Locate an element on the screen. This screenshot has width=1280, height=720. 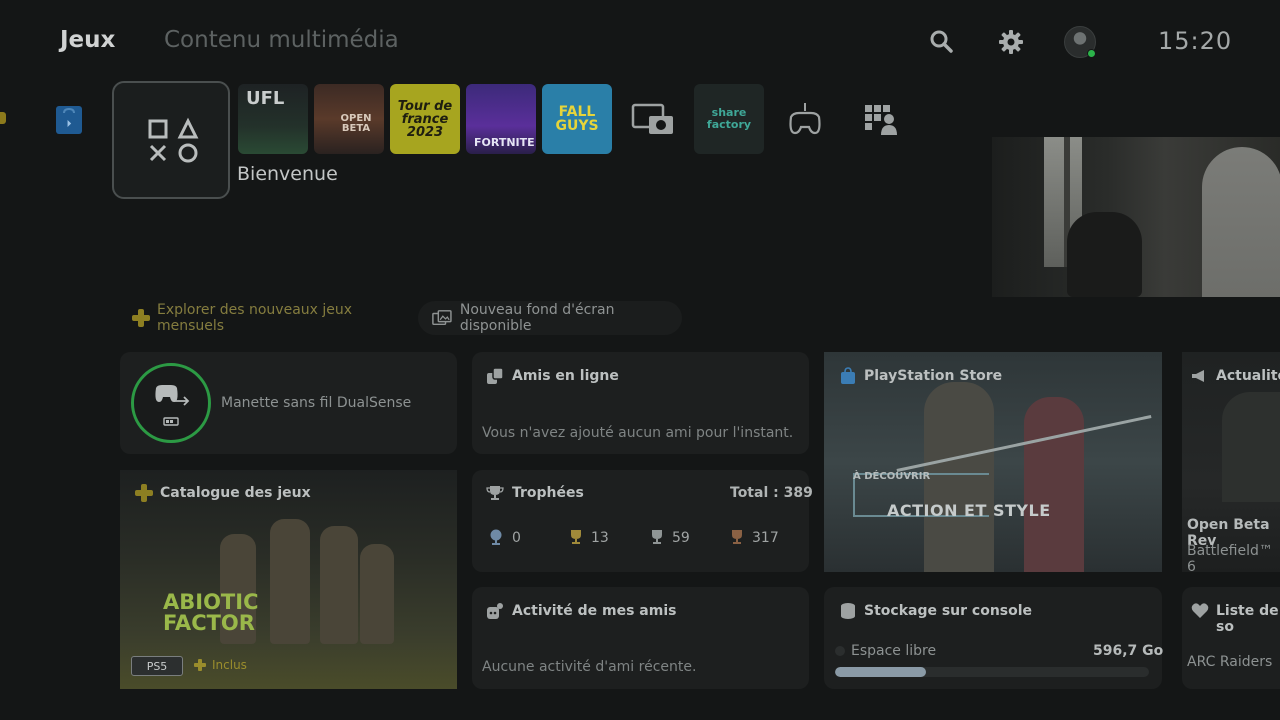
included-label: Inclus is located at coordinates (229, 665).